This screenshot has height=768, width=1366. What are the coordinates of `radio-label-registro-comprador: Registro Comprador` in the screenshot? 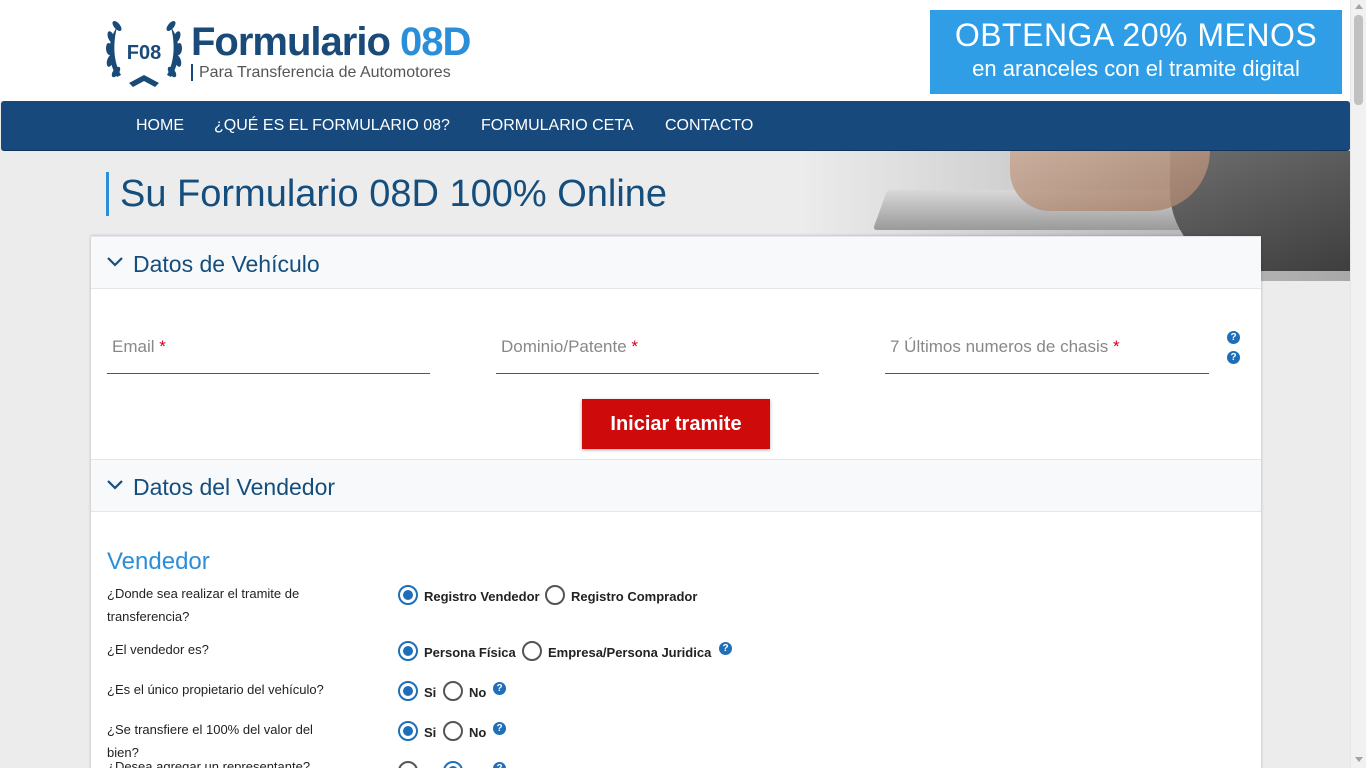 It's located at (634, 596).